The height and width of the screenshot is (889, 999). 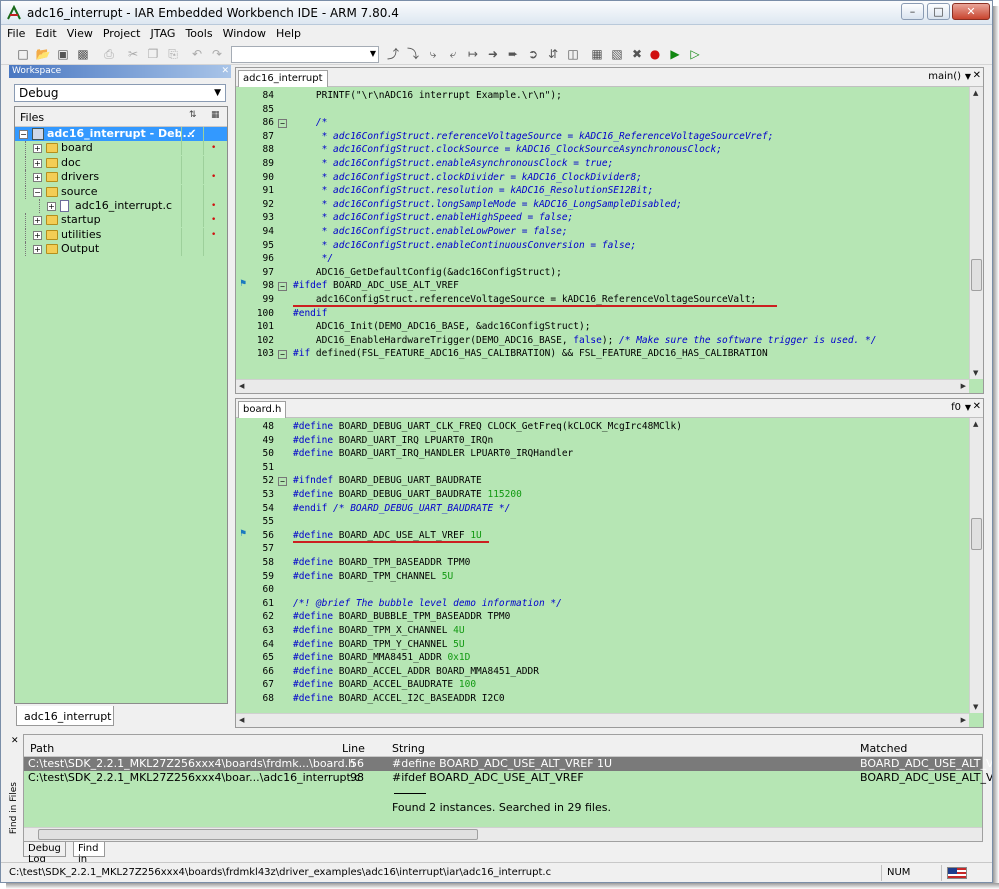 What do you see at coordinates (133, 54) in the screenshot?
I see `cut-icon: ✂` at bounding box center [133, 54].